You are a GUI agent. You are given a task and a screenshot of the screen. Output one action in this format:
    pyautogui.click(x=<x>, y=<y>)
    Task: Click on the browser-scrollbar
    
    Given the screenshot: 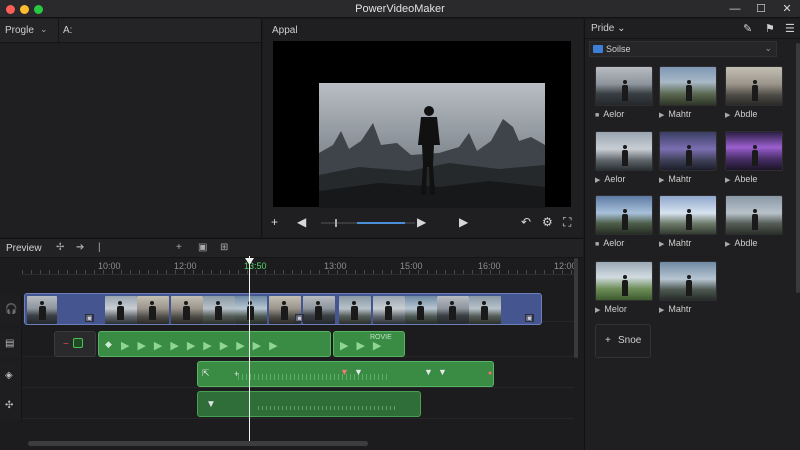 What is the action you would take?
    pyautogui.click(x=798, y=168)
    